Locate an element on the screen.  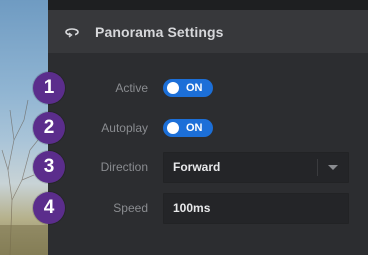
autoplay-toggle: ON is located at coordinates (188, 128).